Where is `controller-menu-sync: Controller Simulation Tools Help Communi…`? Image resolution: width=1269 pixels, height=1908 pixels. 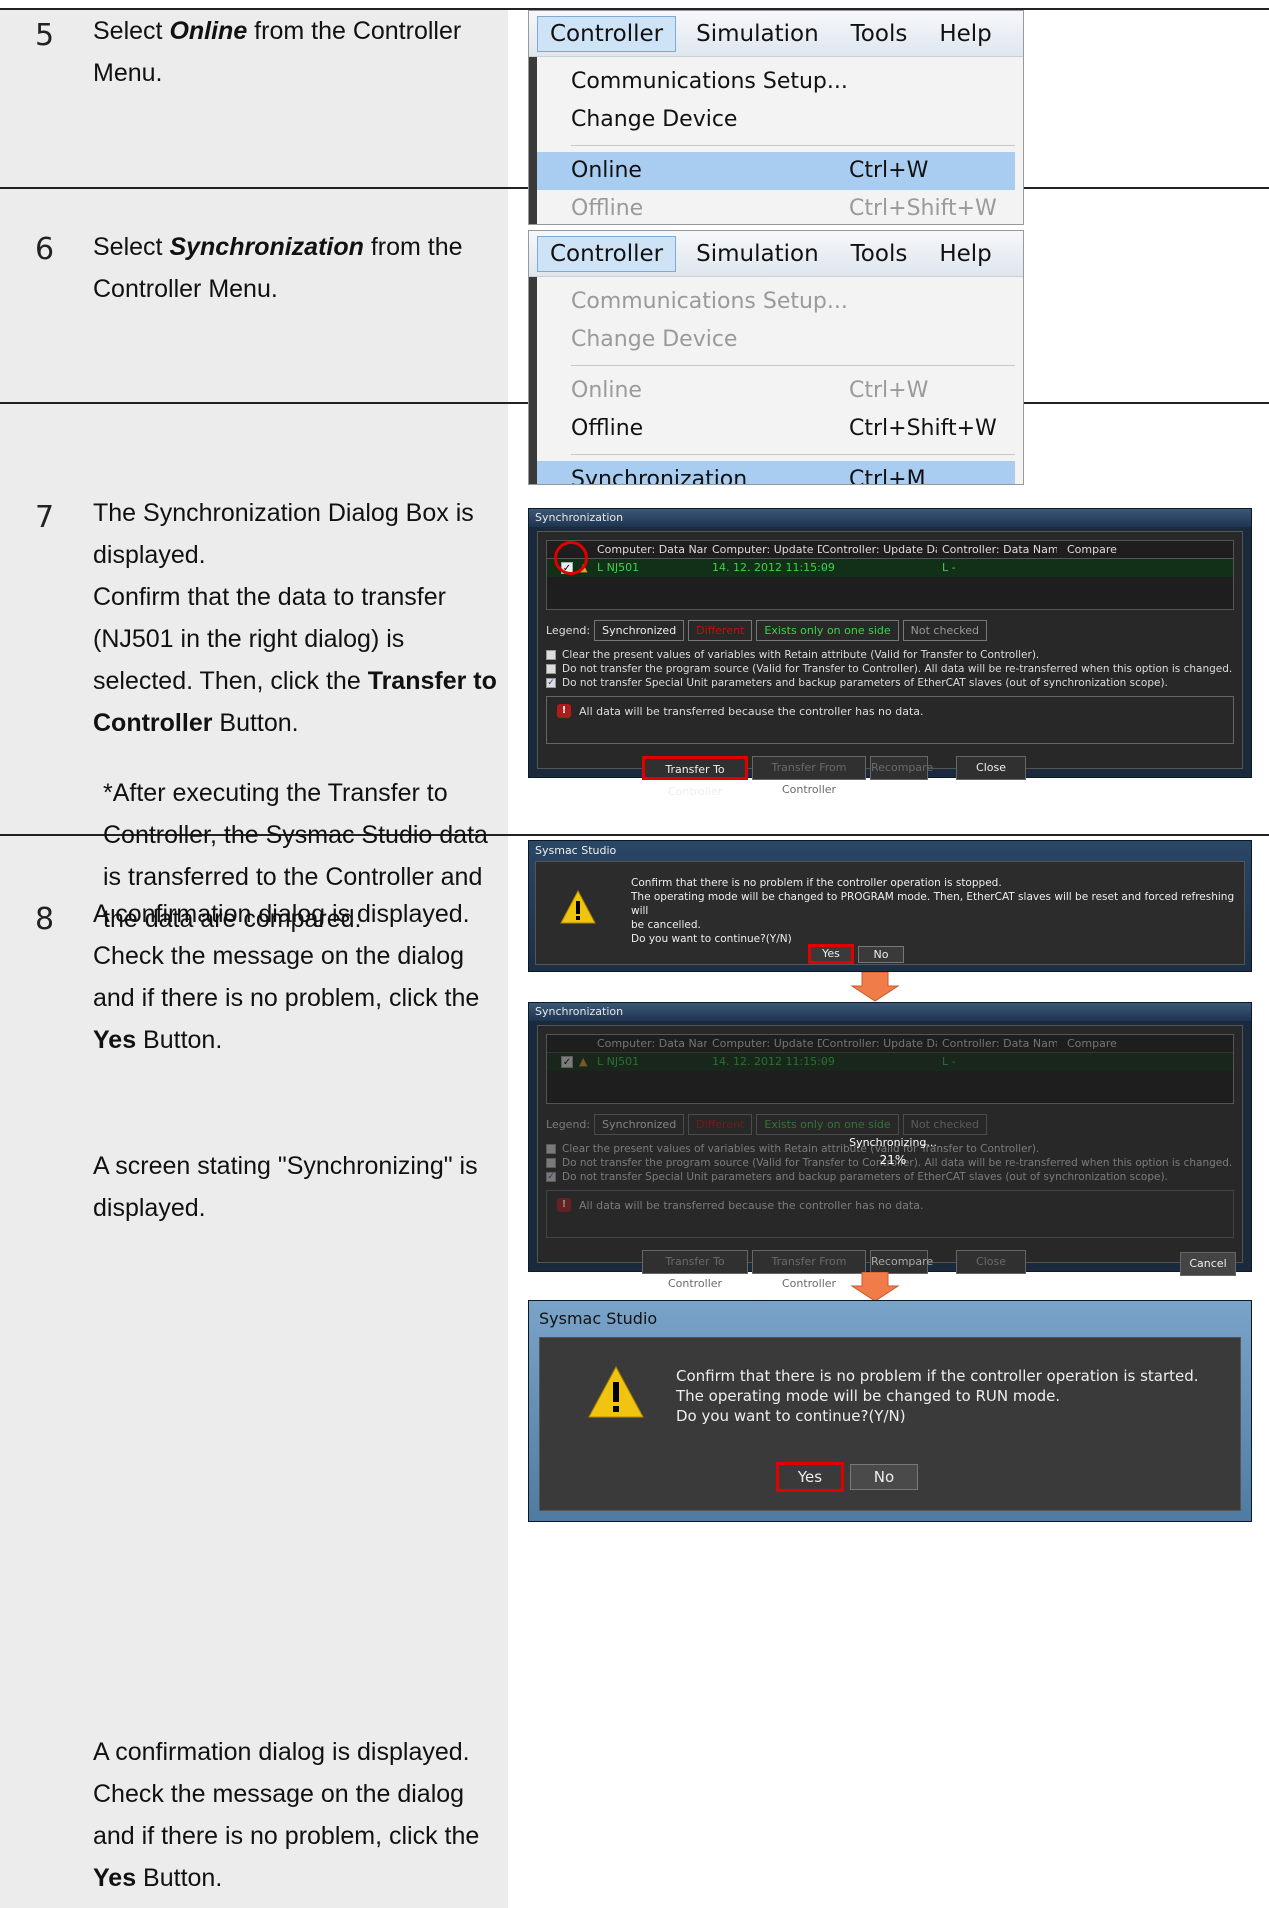 controller-menu-sync: Controller Simulation Tools Help Communi… is located at coordinates (776, 357).